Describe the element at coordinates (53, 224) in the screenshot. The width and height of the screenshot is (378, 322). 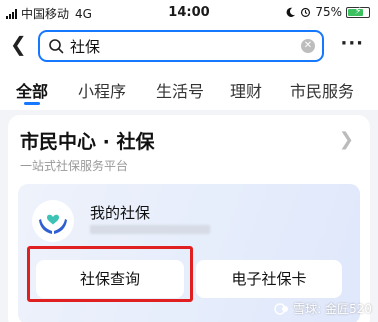
I see `heart-hands-icon` at that location.